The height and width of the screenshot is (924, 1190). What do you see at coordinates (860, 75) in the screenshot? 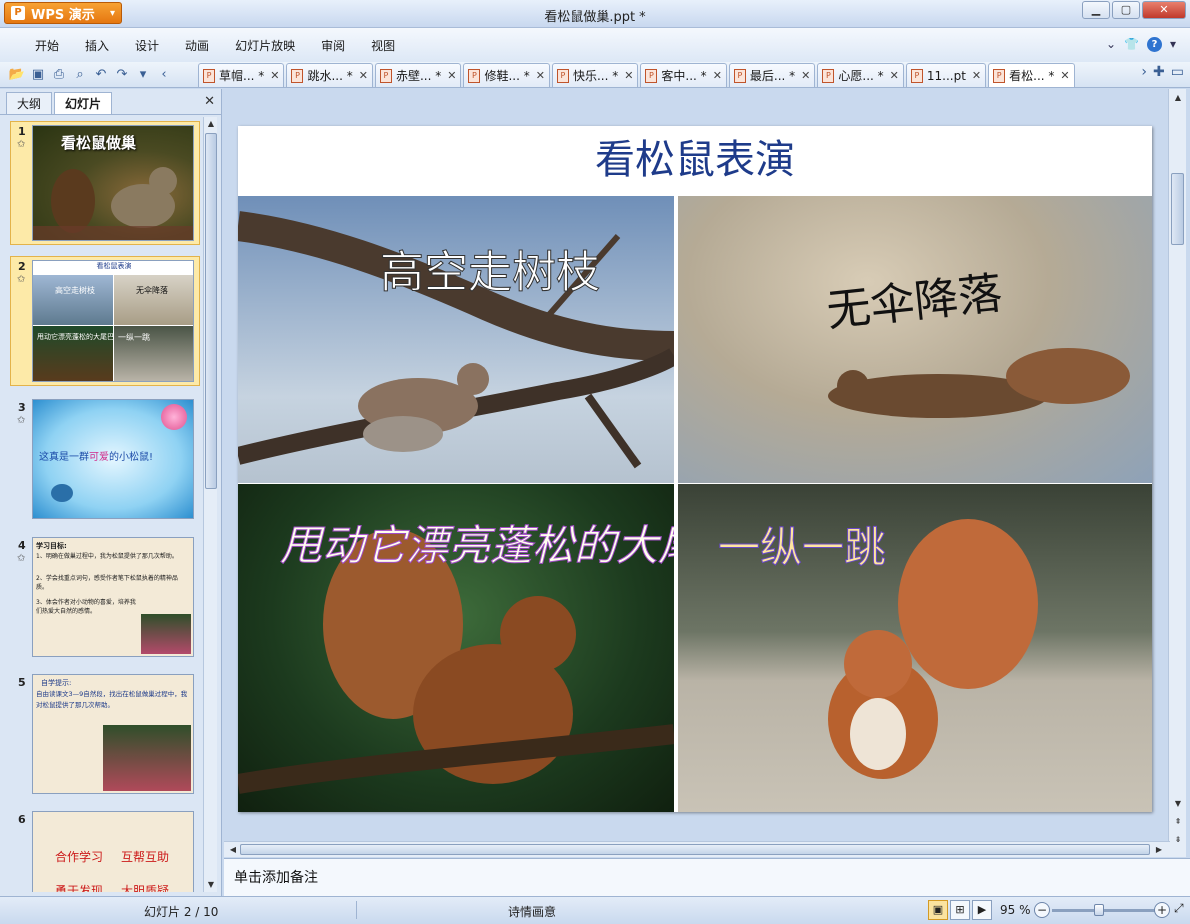
I see `document-tab: P 心愿... * ✕` at bounding box center [860, 75].